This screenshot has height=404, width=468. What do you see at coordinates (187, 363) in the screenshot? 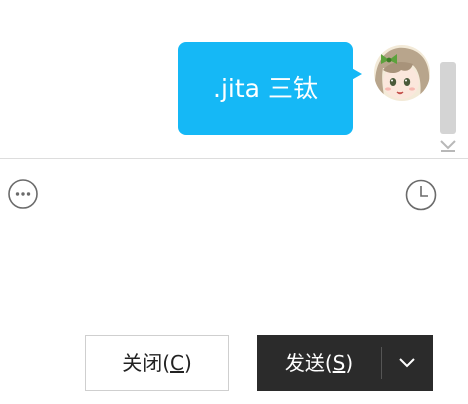
I see `close-button-label-end: )` at bounding box center [187, 363].